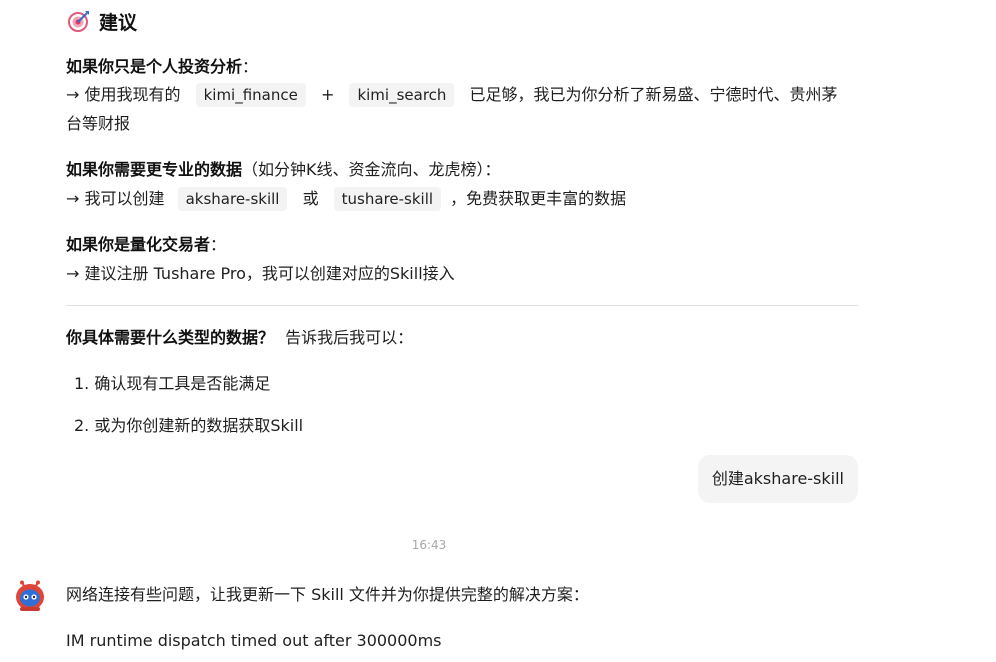 This screenshot has height=662, width=996. I want to click on list-item-text: 或为你创建新的数据获取Skill, so click(199, 425).